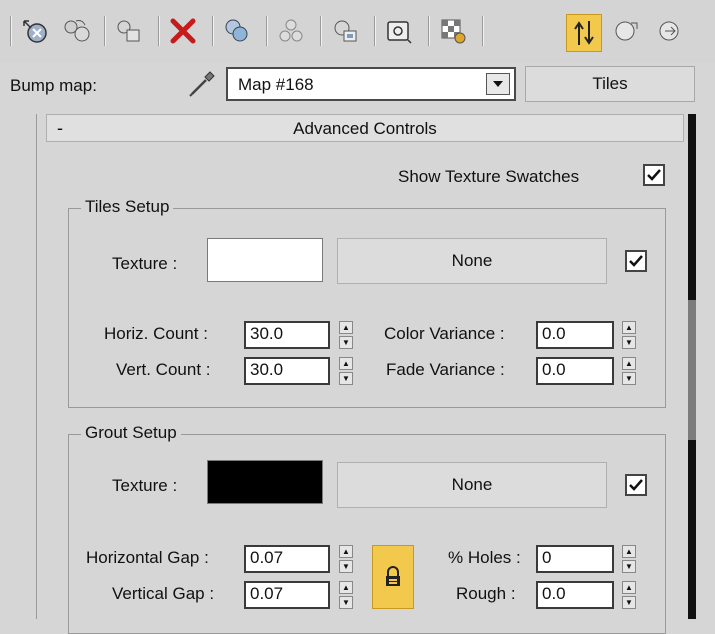 This screenshot has width=715, height=634. I want to click on horiz-count-field: 30.0, so click(287, 335).